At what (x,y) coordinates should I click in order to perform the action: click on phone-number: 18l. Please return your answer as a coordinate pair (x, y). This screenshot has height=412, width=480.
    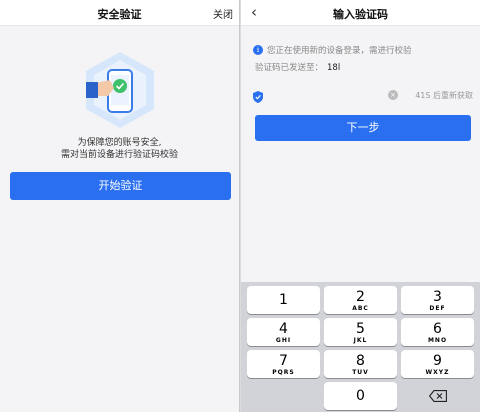
    Looking at the image, I should click on (334, 68).